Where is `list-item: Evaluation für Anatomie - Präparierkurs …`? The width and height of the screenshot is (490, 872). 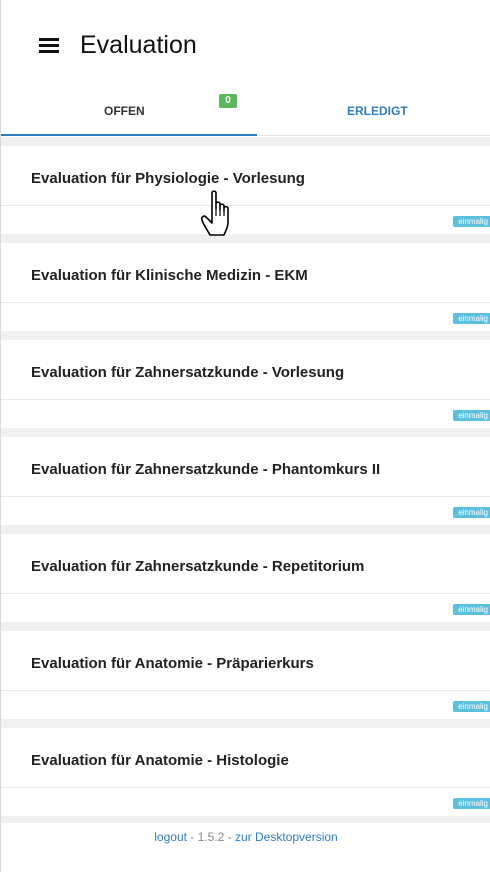 list-item: Evaluation für Anatomie - Präparierkurs … is located at coordinates (245, 675).